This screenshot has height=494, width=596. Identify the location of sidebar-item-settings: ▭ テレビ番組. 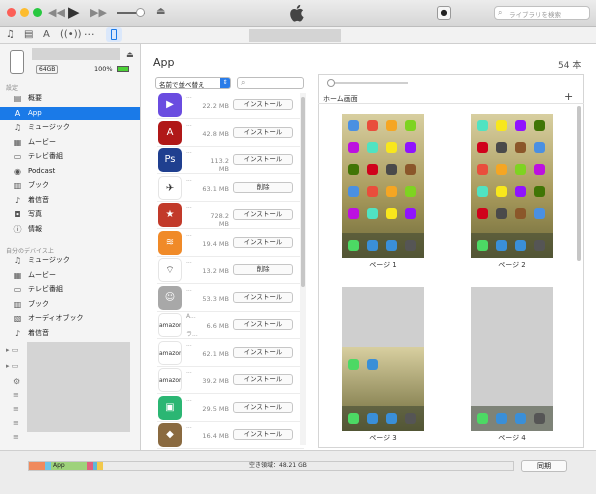
(70, 156).